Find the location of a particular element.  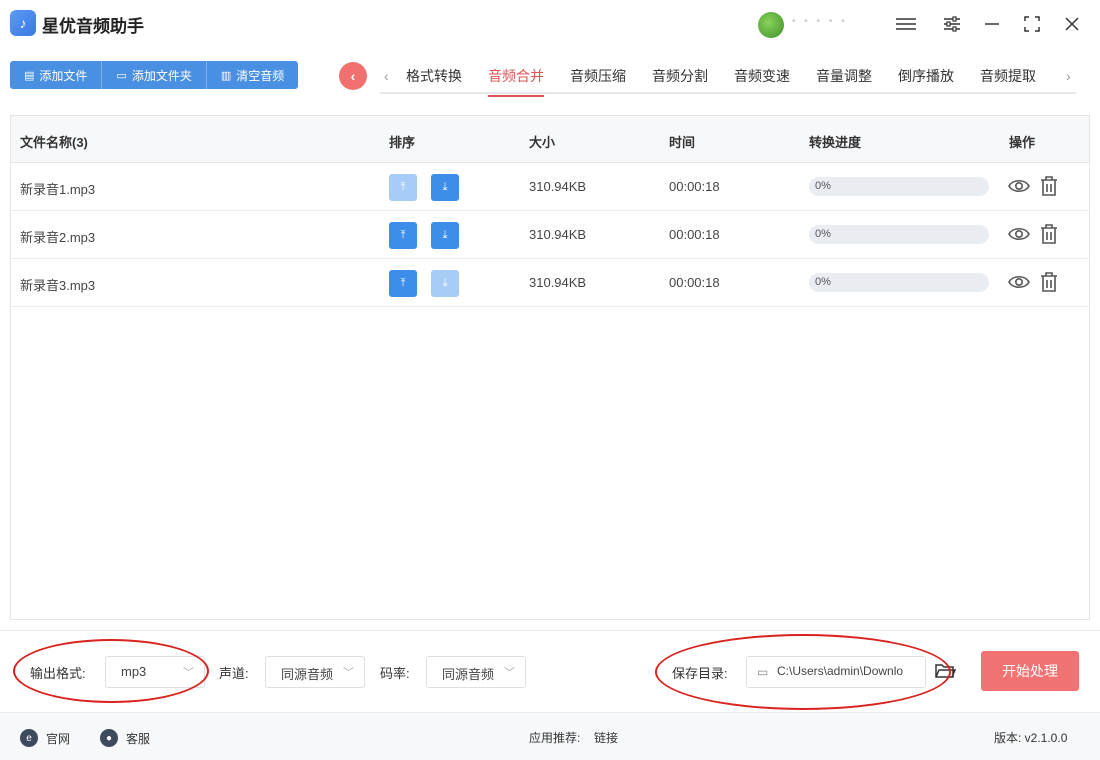

channel-select: 同源音频 ﹀ is located at coordinates (315, 672).